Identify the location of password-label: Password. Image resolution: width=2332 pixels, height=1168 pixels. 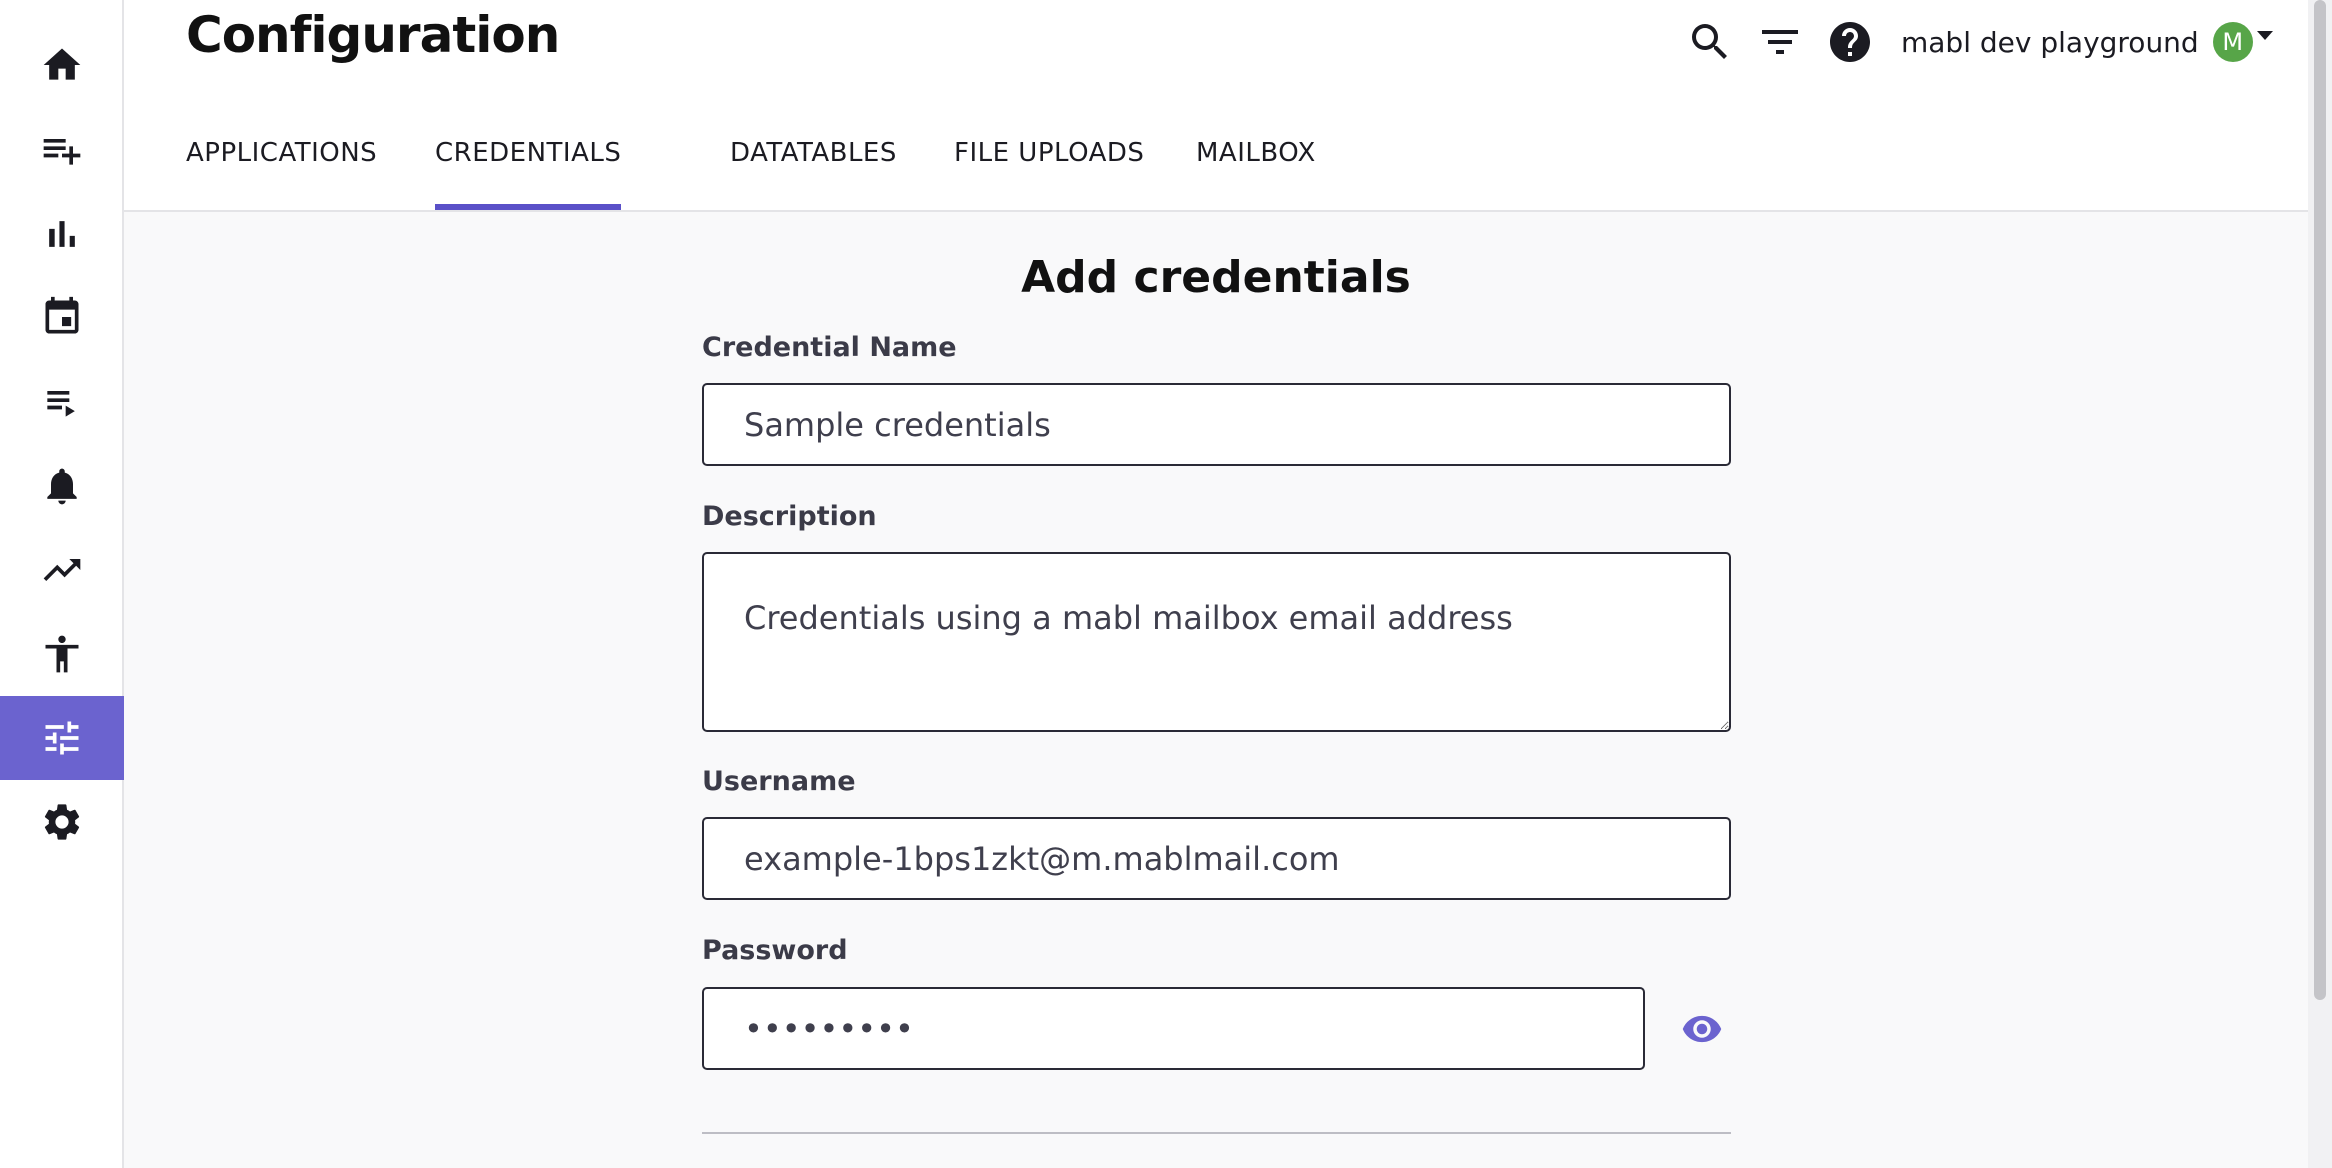
(775, 950).